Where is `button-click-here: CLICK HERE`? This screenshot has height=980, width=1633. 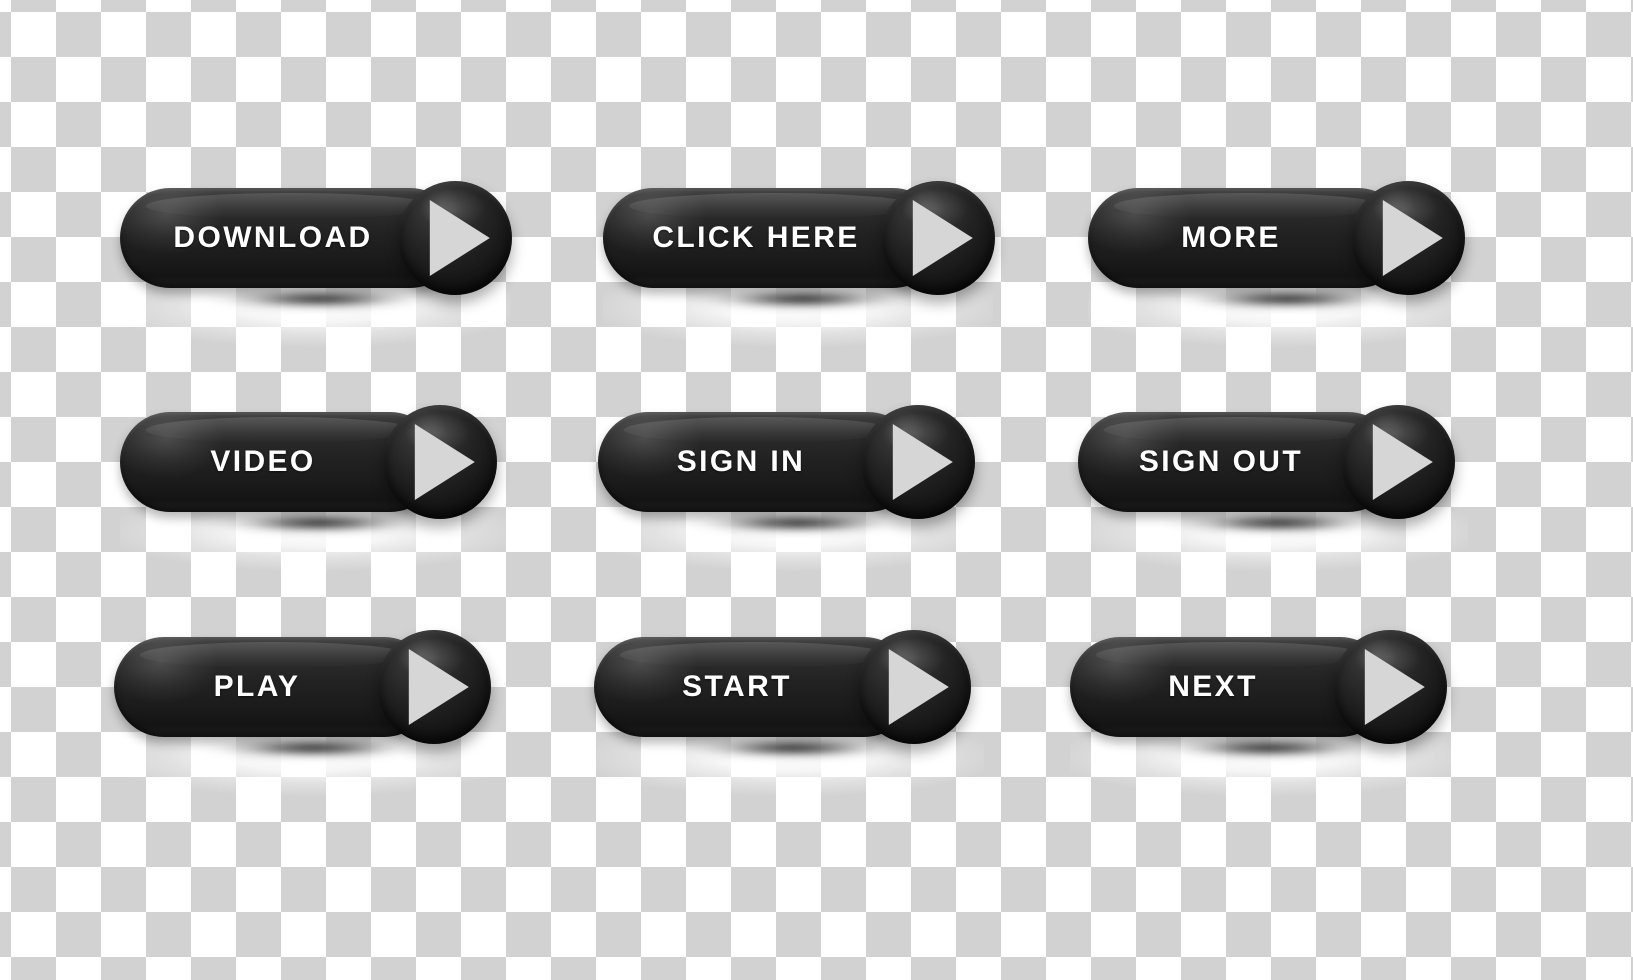 button-click-here: CLICK HERE is located at coordinates (794, 262).